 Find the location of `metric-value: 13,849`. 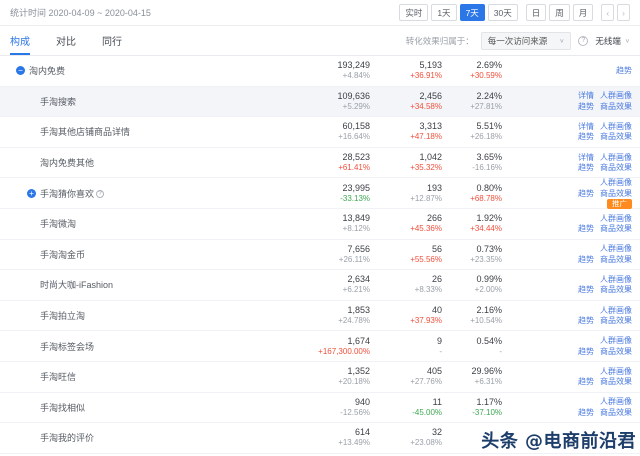

metric-value: 13,849 is located at coordinates (356, 218).